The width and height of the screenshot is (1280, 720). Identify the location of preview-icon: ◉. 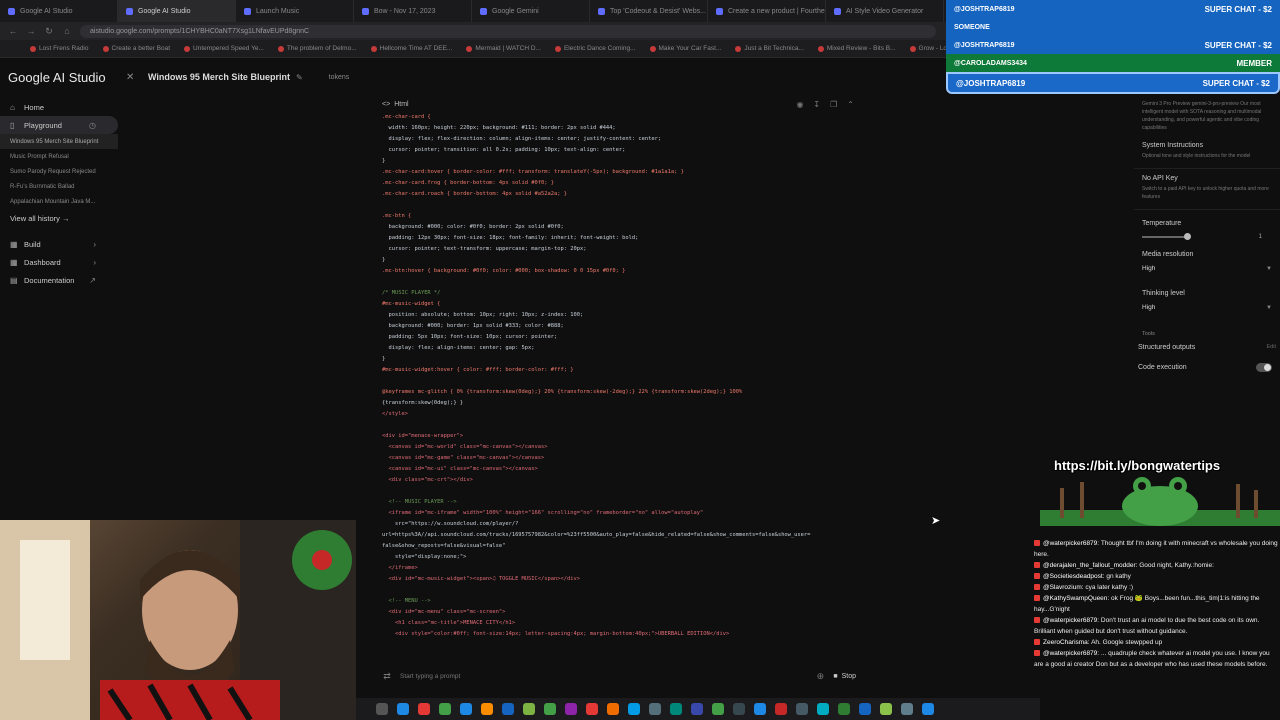
(799, 104).